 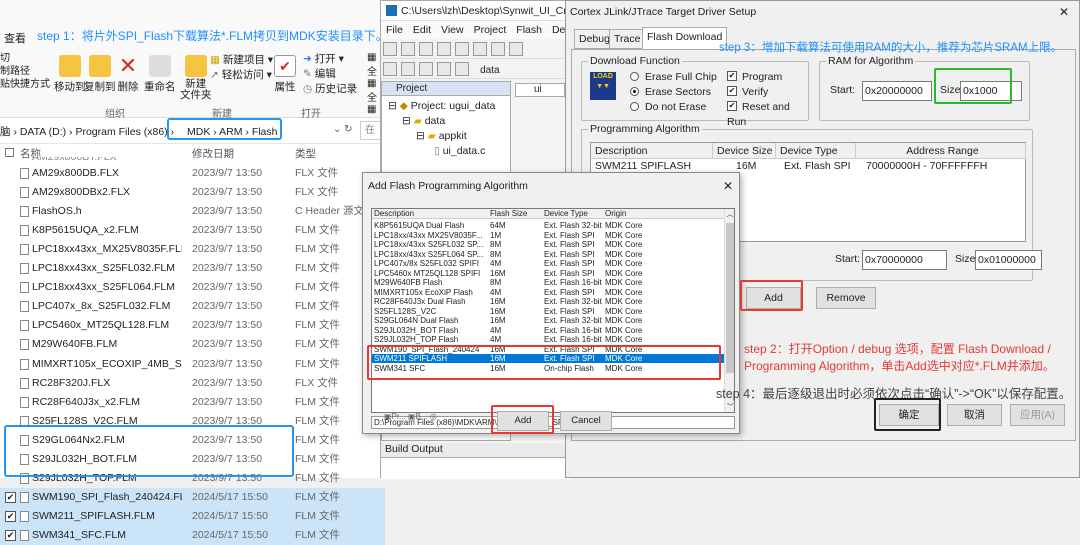 I want to click on select-all-checkbox, so click(x=9, y=152).